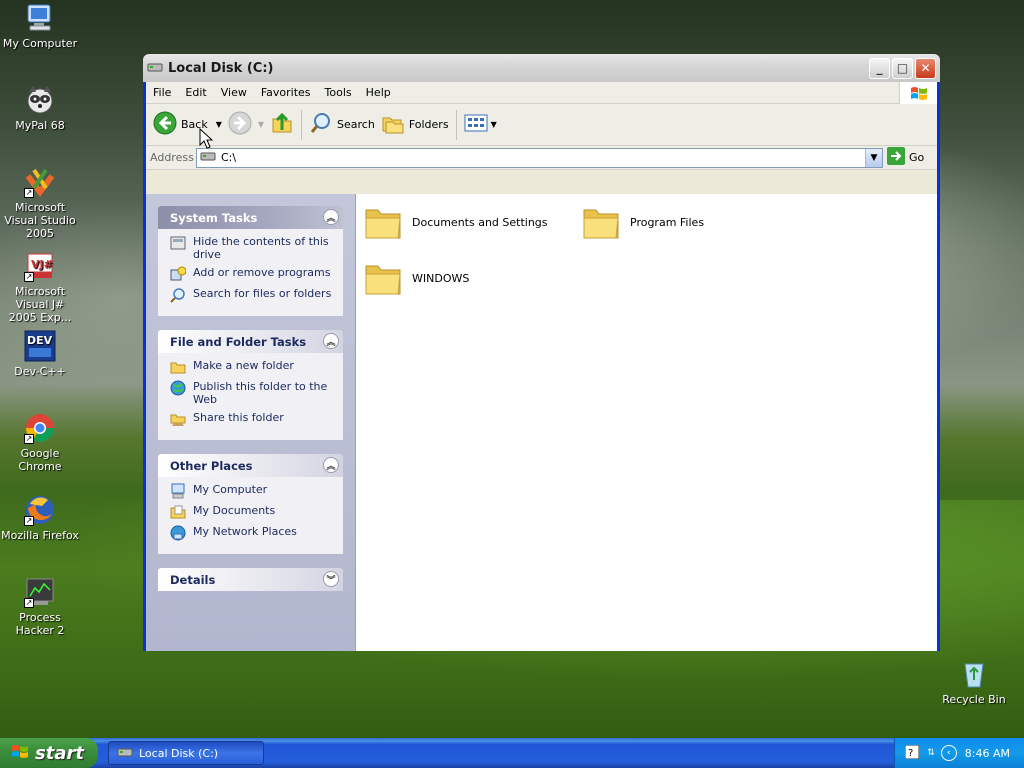 This screenshot has width=1024, height=768. Describe the element at coordinates (331, 579) in the screenshot. I see `expand-chevron-icon: ︾` at that location.